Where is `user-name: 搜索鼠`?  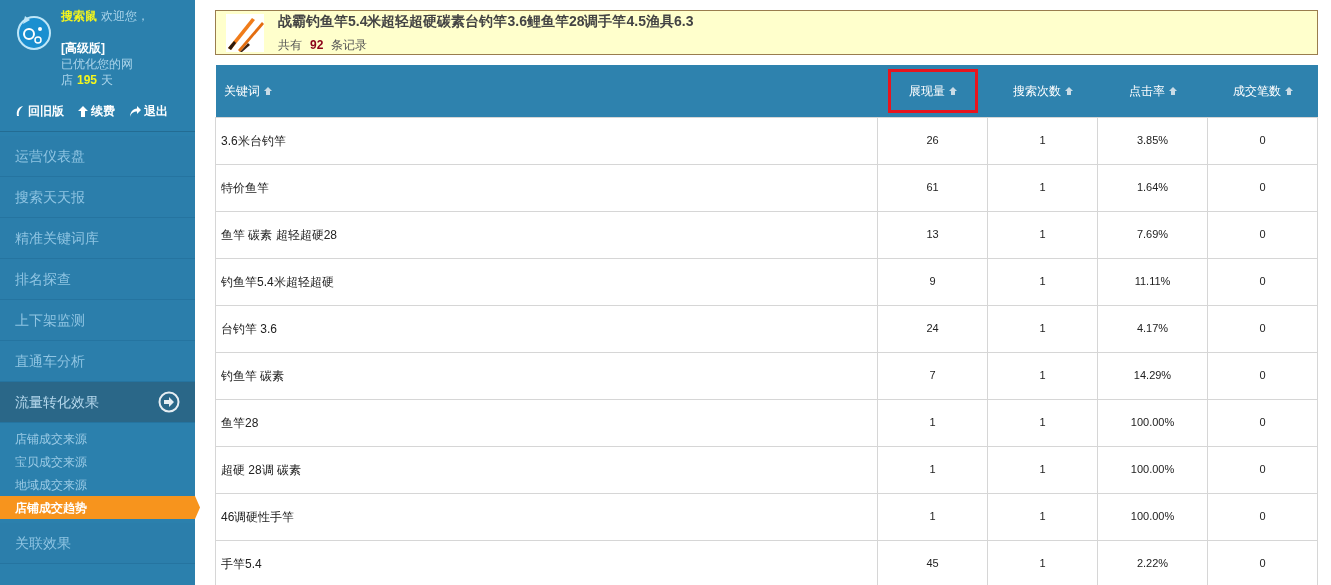
user-name: 搜索鼠 is located at coordinates (79, 16).